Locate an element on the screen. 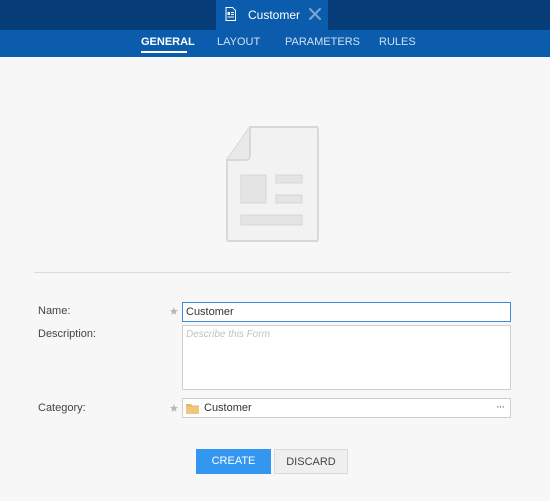 The image size is (550, 501). active-tab-indicator is located at coordinates (164, 52).